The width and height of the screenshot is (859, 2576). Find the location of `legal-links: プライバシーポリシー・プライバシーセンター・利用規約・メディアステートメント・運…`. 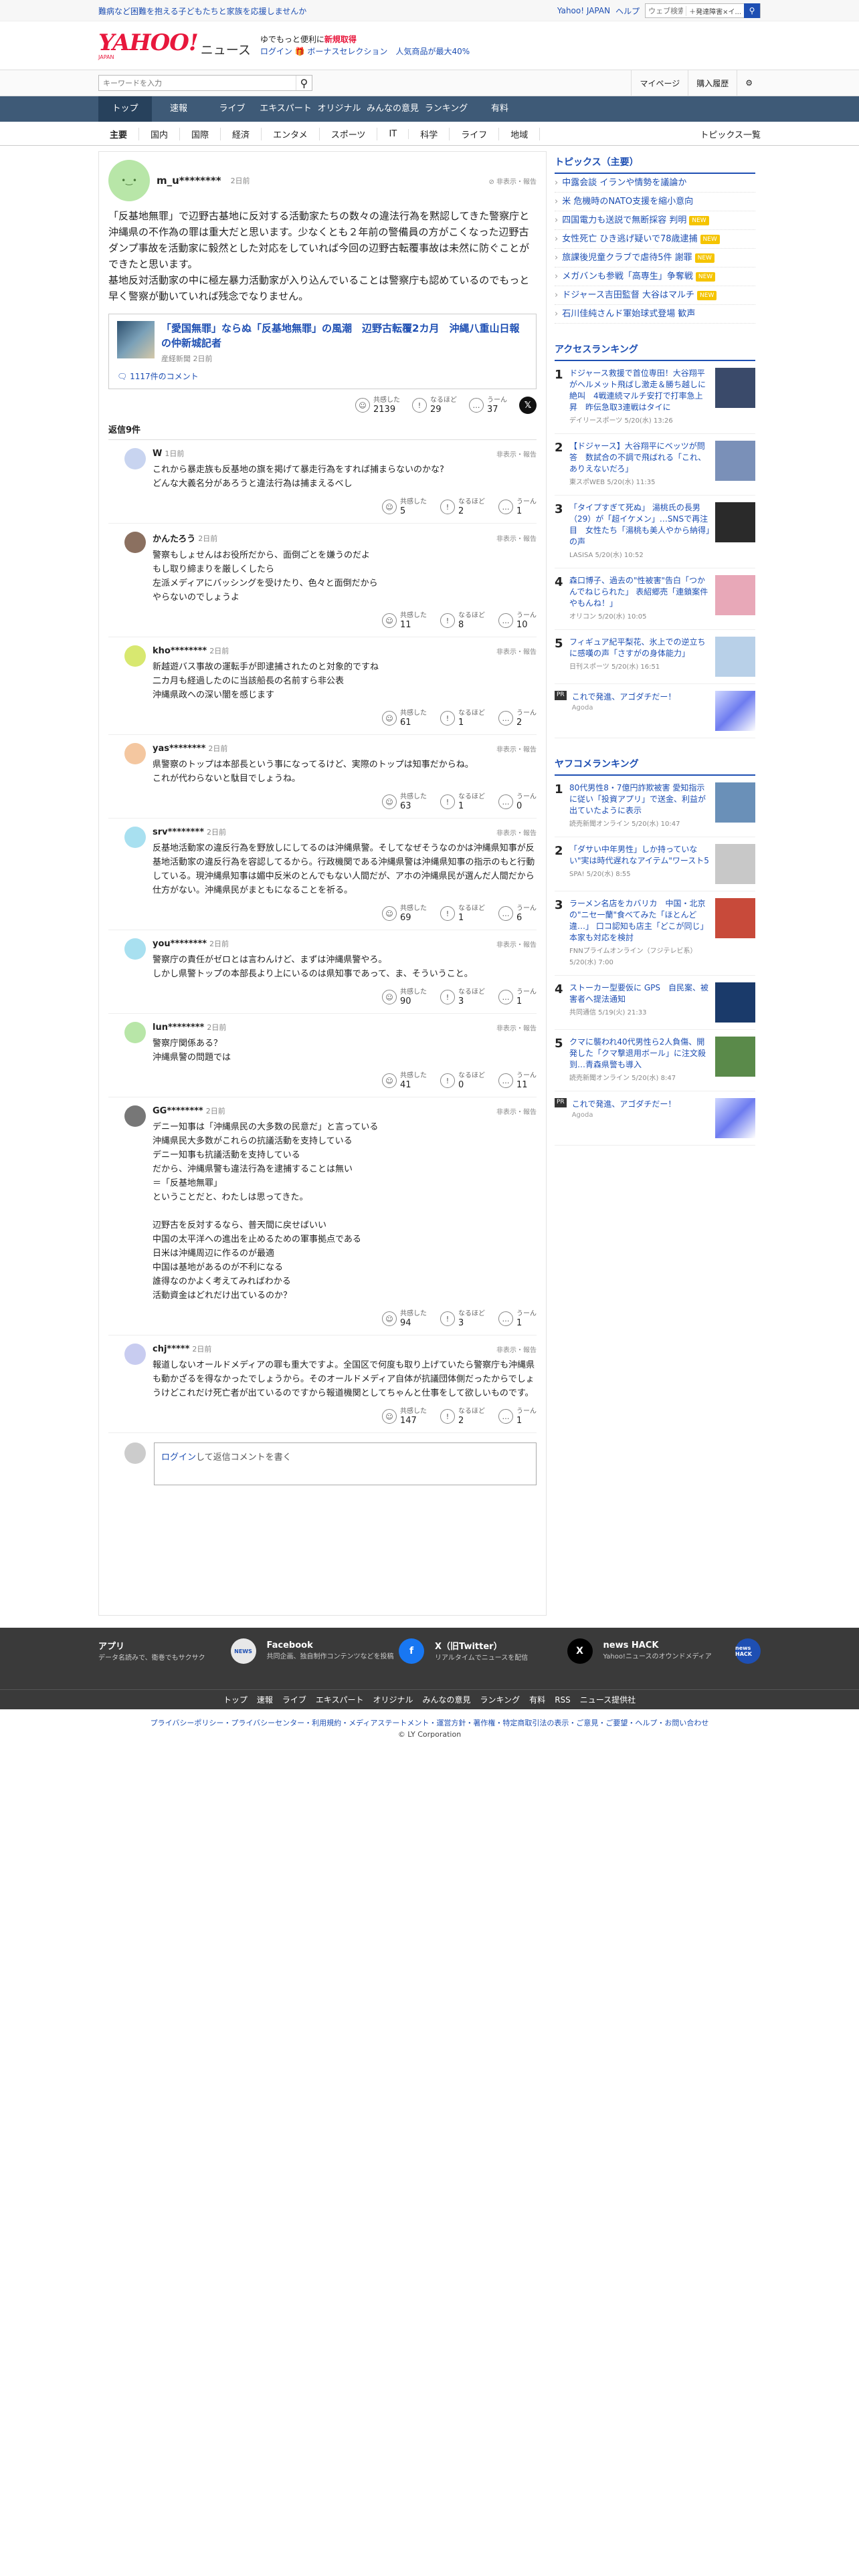

legal-links: プライバシーポリシー・プライバシーセンター・利用規約・メディアステートメント・運… is located at coordinates (429, 1723).